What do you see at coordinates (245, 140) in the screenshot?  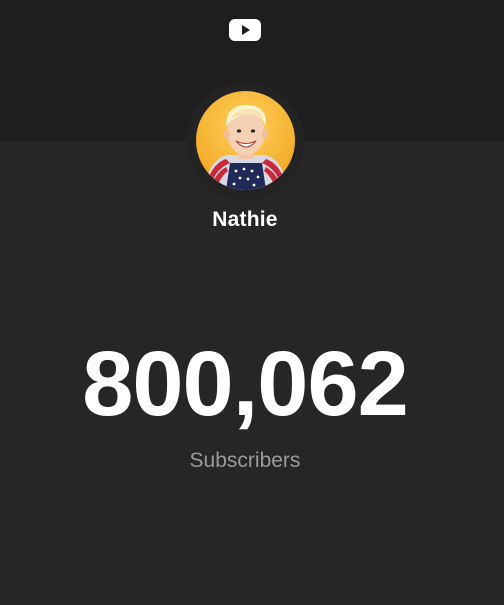 I see `avatar` at bounding box center [245, 140].